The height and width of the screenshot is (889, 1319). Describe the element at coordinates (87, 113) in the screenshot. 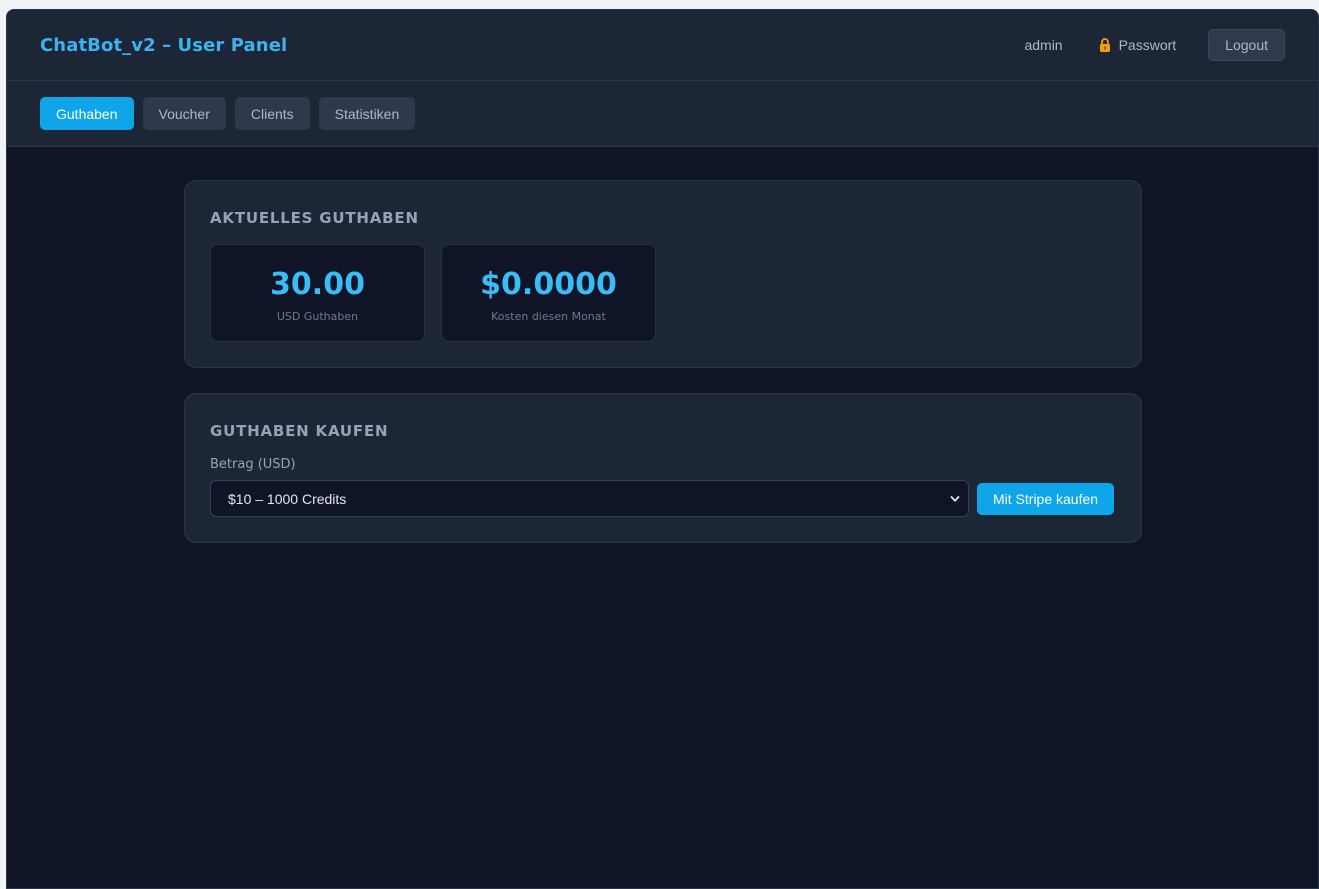

I see `tab-guthaben: Guthaben` at that location.